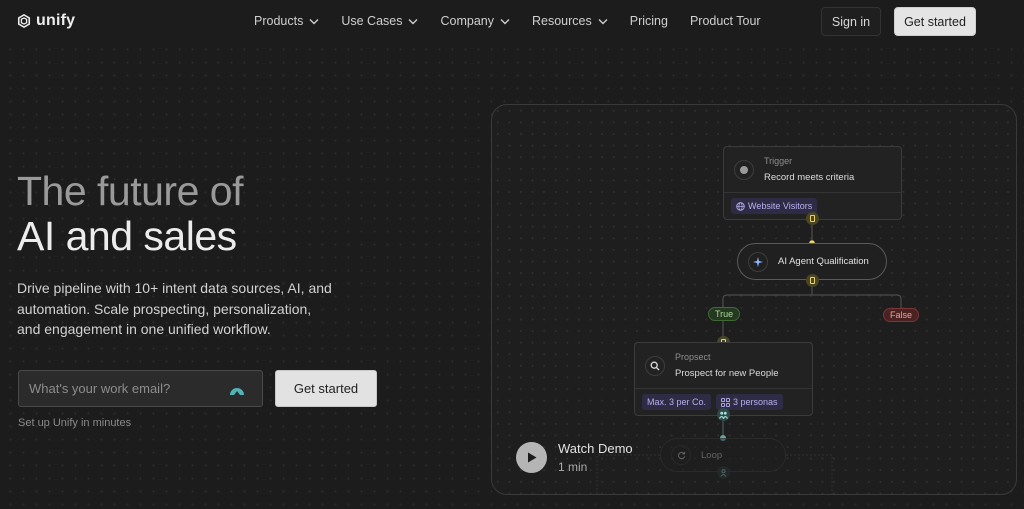 Image resolution: width=1024 pixels, height=509 pixels. I want to click on menu-label: Pricing, so click(648, 21).